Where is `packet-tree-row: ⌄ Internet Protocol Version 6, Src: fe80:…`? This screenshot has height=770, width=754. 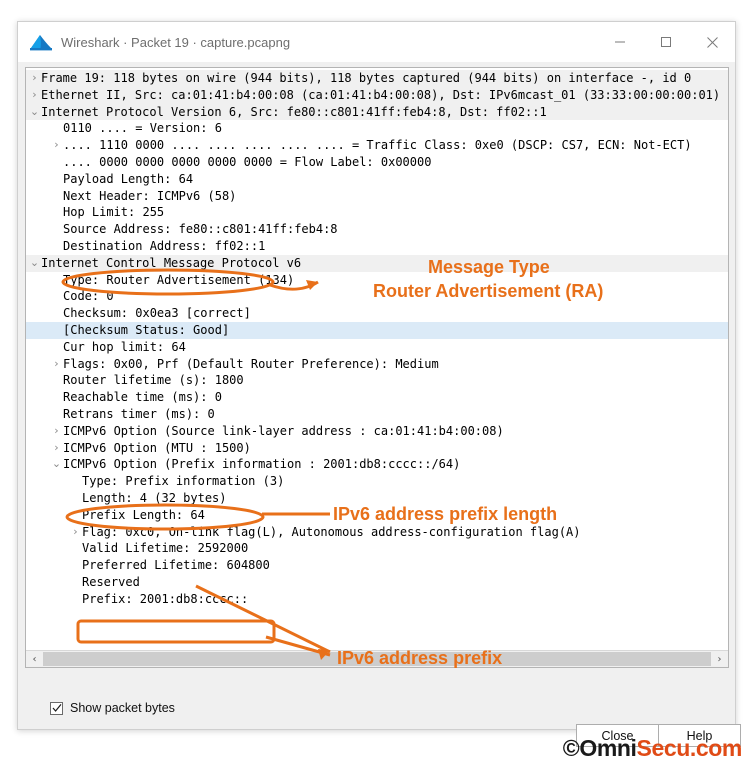 packet-tree-row: ⌄ Internet Protocol Version 6, Src: fe80:… is located at coordinates (377, 112).